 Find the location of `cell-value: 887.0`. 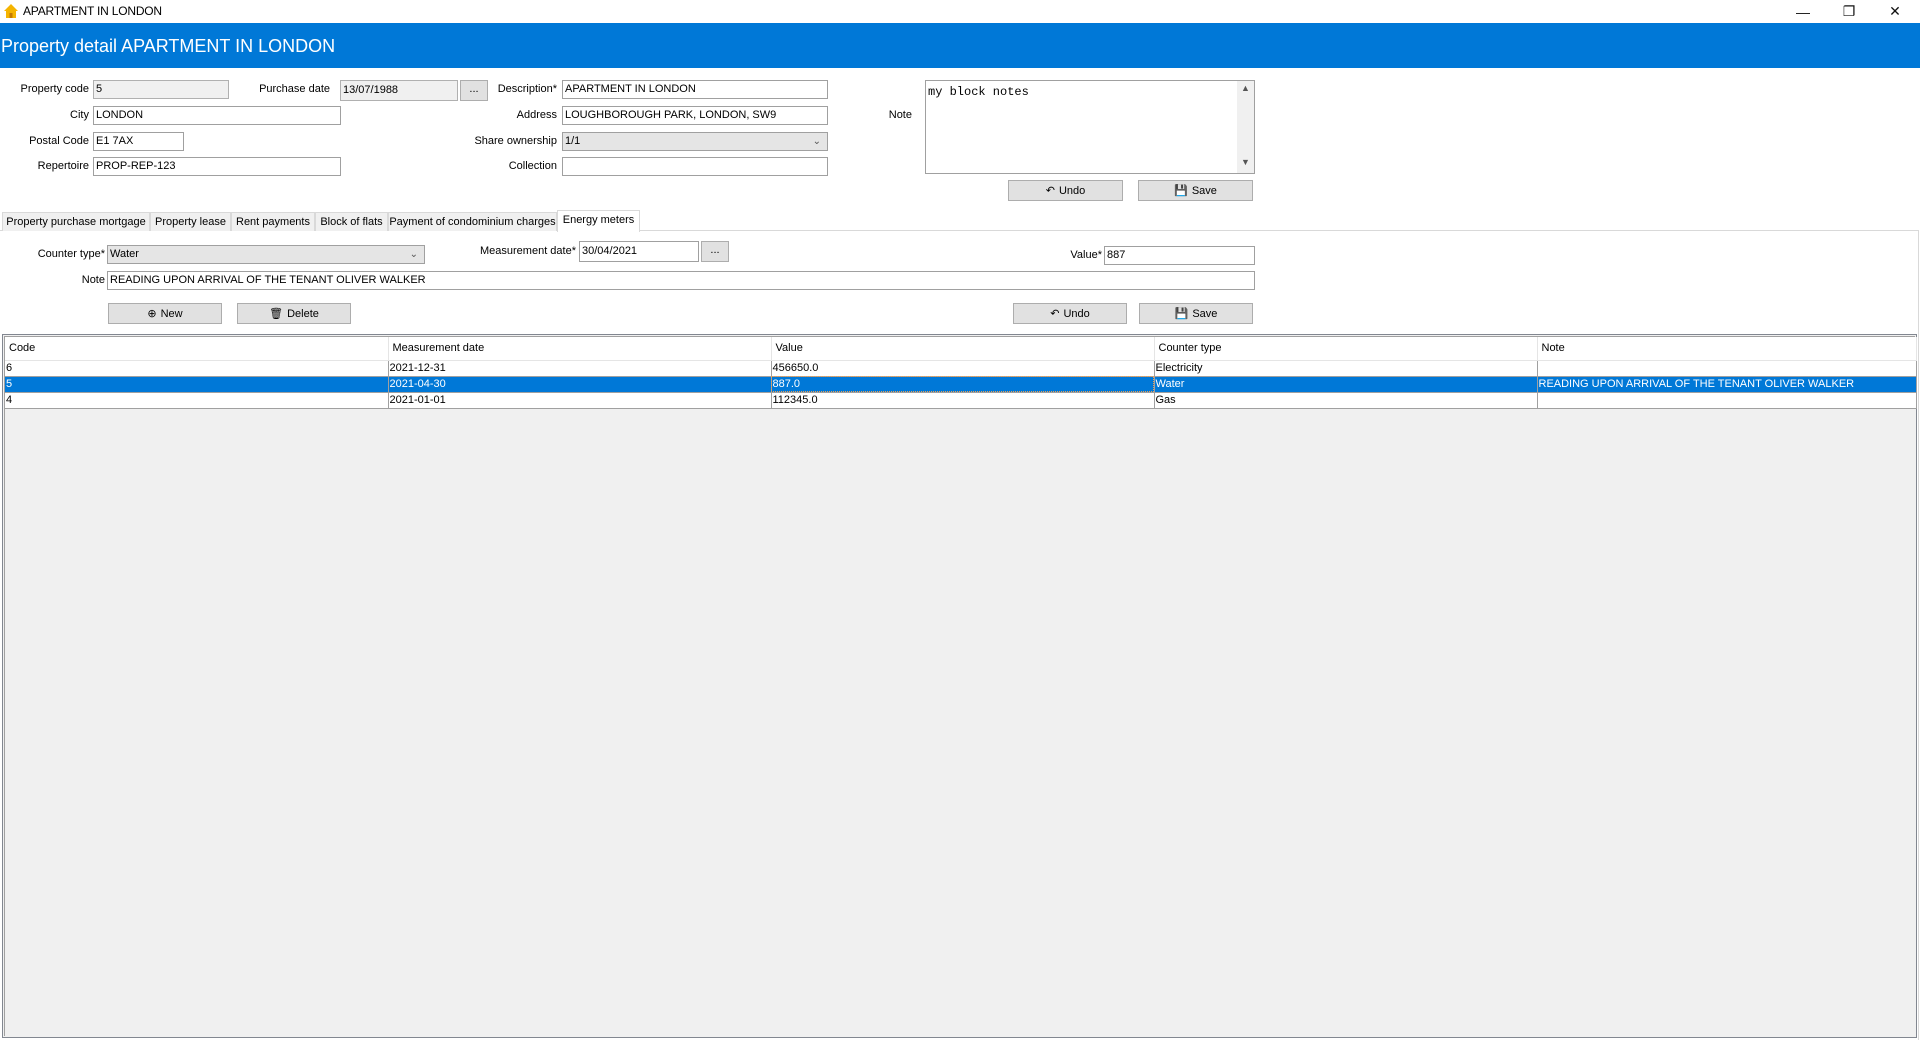

cell-value: 887.0 is located at coordinates (963, 384).